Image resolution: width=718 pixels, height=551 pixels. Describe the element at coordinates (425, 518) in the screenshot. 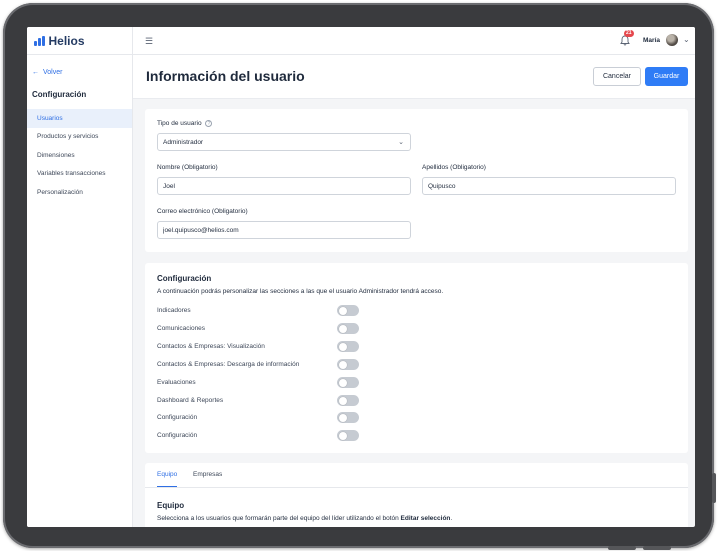

I see `team-description-bold: Editar selección` at that location.